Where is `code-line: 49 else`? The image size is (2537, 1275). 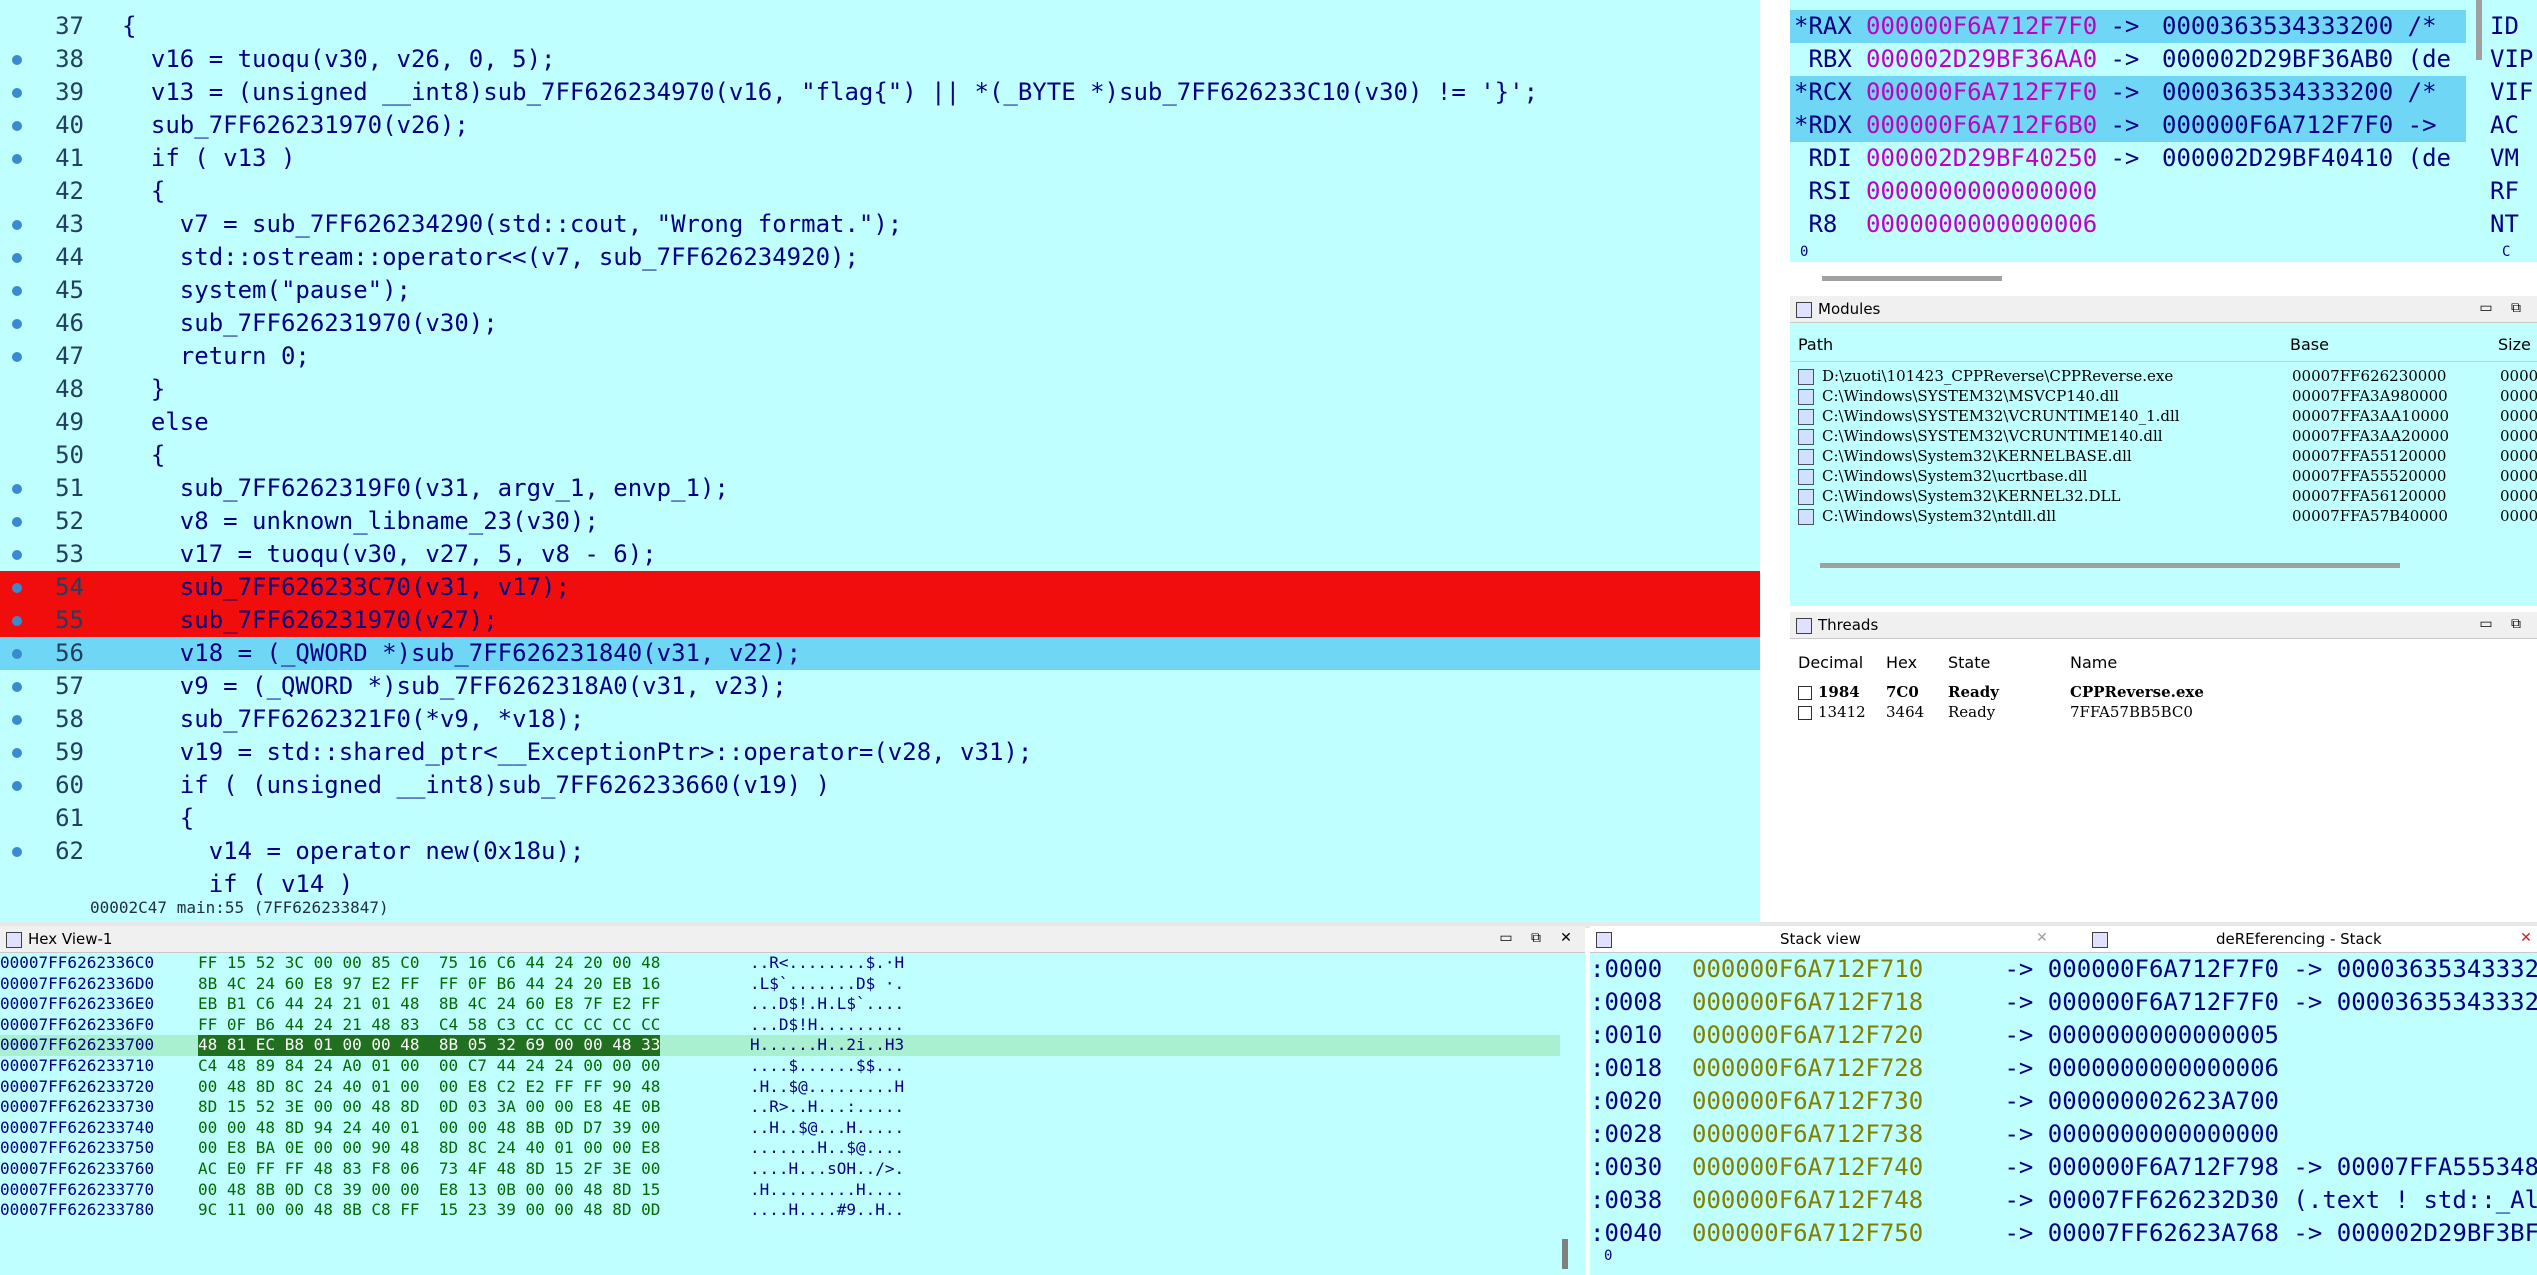 code-line: 49 else is located at coordinates (880, 422).